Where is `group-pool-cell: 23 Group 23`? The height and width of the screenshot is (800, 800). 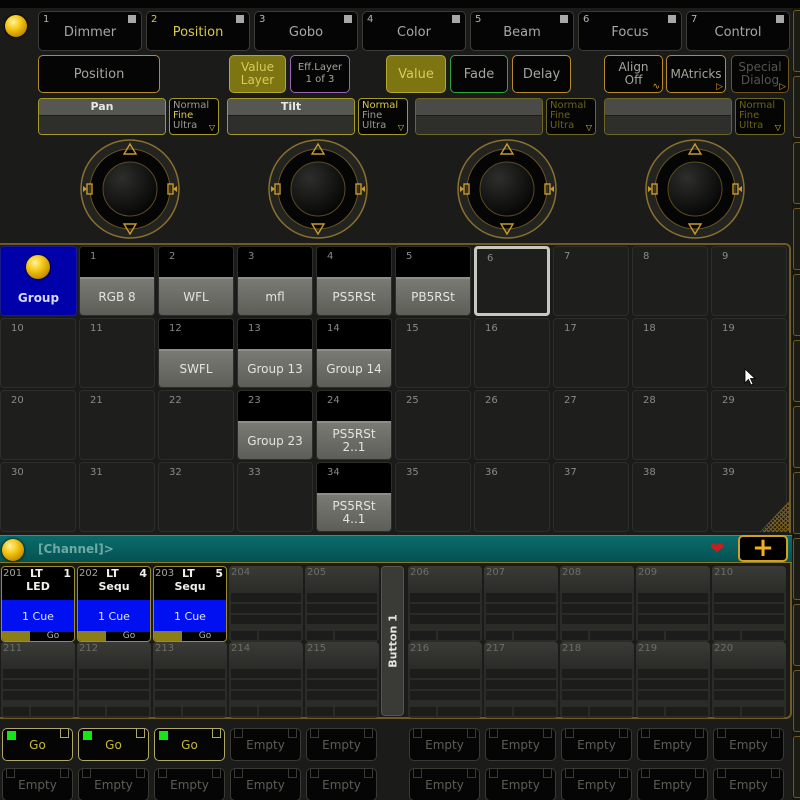 group-pool-cell: 23 Group 23 is located at coordinates (275, 425).